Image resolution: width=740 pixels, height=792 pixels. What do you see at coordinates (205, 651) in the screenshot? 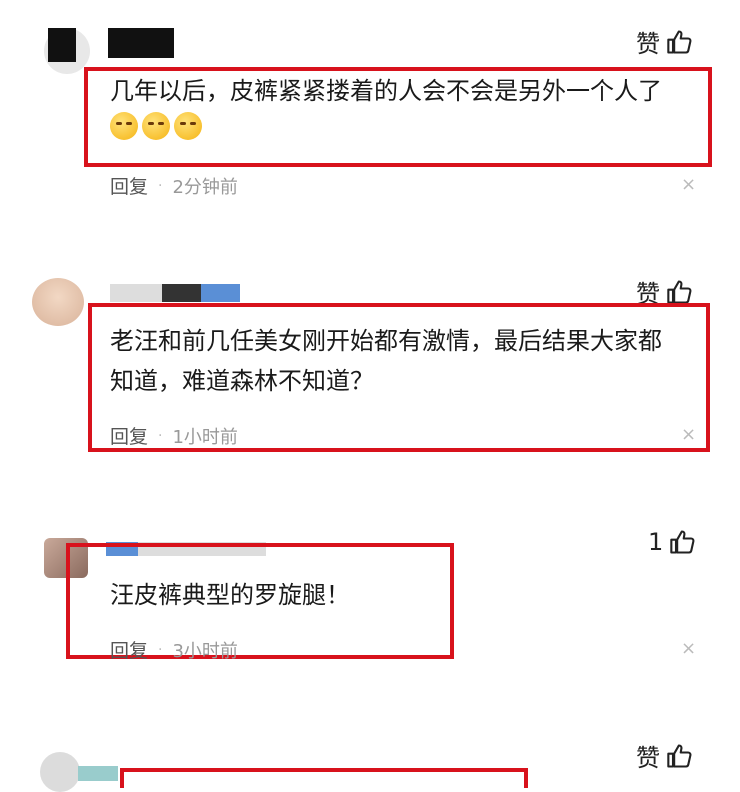
I see `comment-time: 3小时前` at bounding box center [205, 651].